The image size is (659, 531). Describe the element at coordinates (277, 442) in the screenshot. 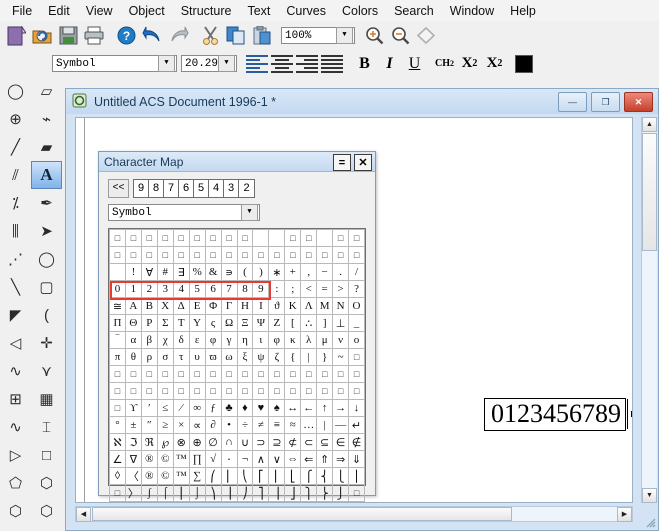

I see `character-cell: ⊇` at that location.